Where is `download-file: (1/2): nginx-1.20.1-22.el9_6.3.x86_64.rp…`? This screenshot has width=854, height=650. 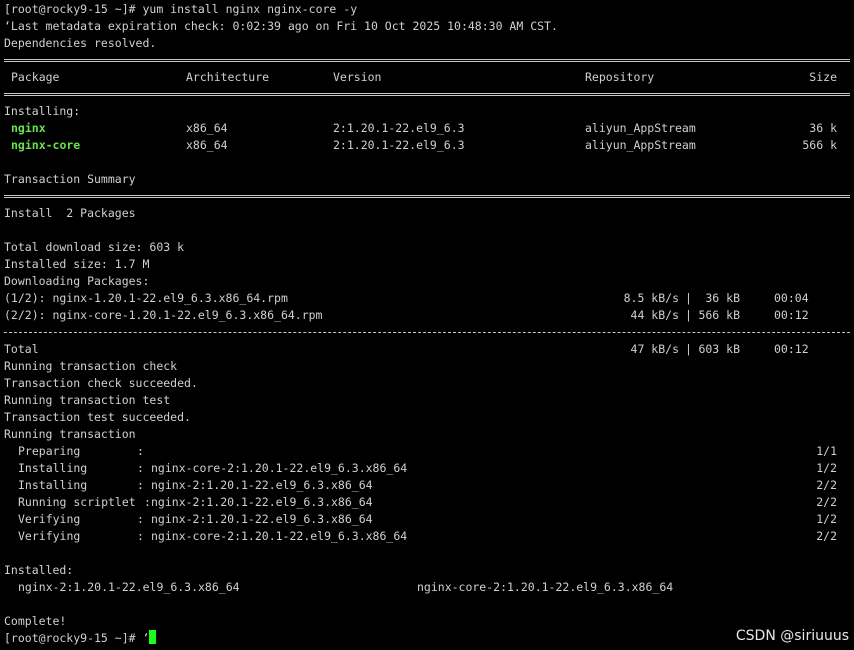 download-file: (1/2): nginx-1.20.1-22.el9_6.3.x86_64.rp… is located at coordinates (146, 298).